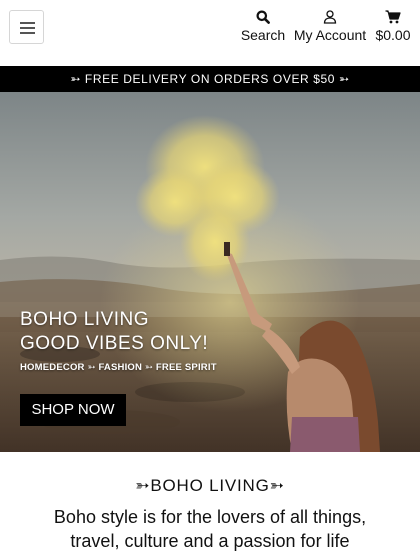 This screenshot has width=420, height=560. What do you see at coordinates (393, 17) in the screenshot?
I see `cart-icon` at bounding box center [393, 17].